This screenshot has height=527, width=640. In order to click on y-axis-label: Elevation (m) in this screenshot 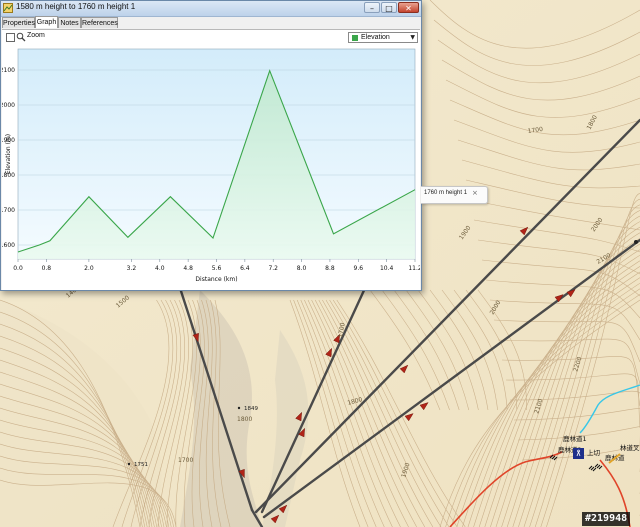, I will do `click(8, 154)`.